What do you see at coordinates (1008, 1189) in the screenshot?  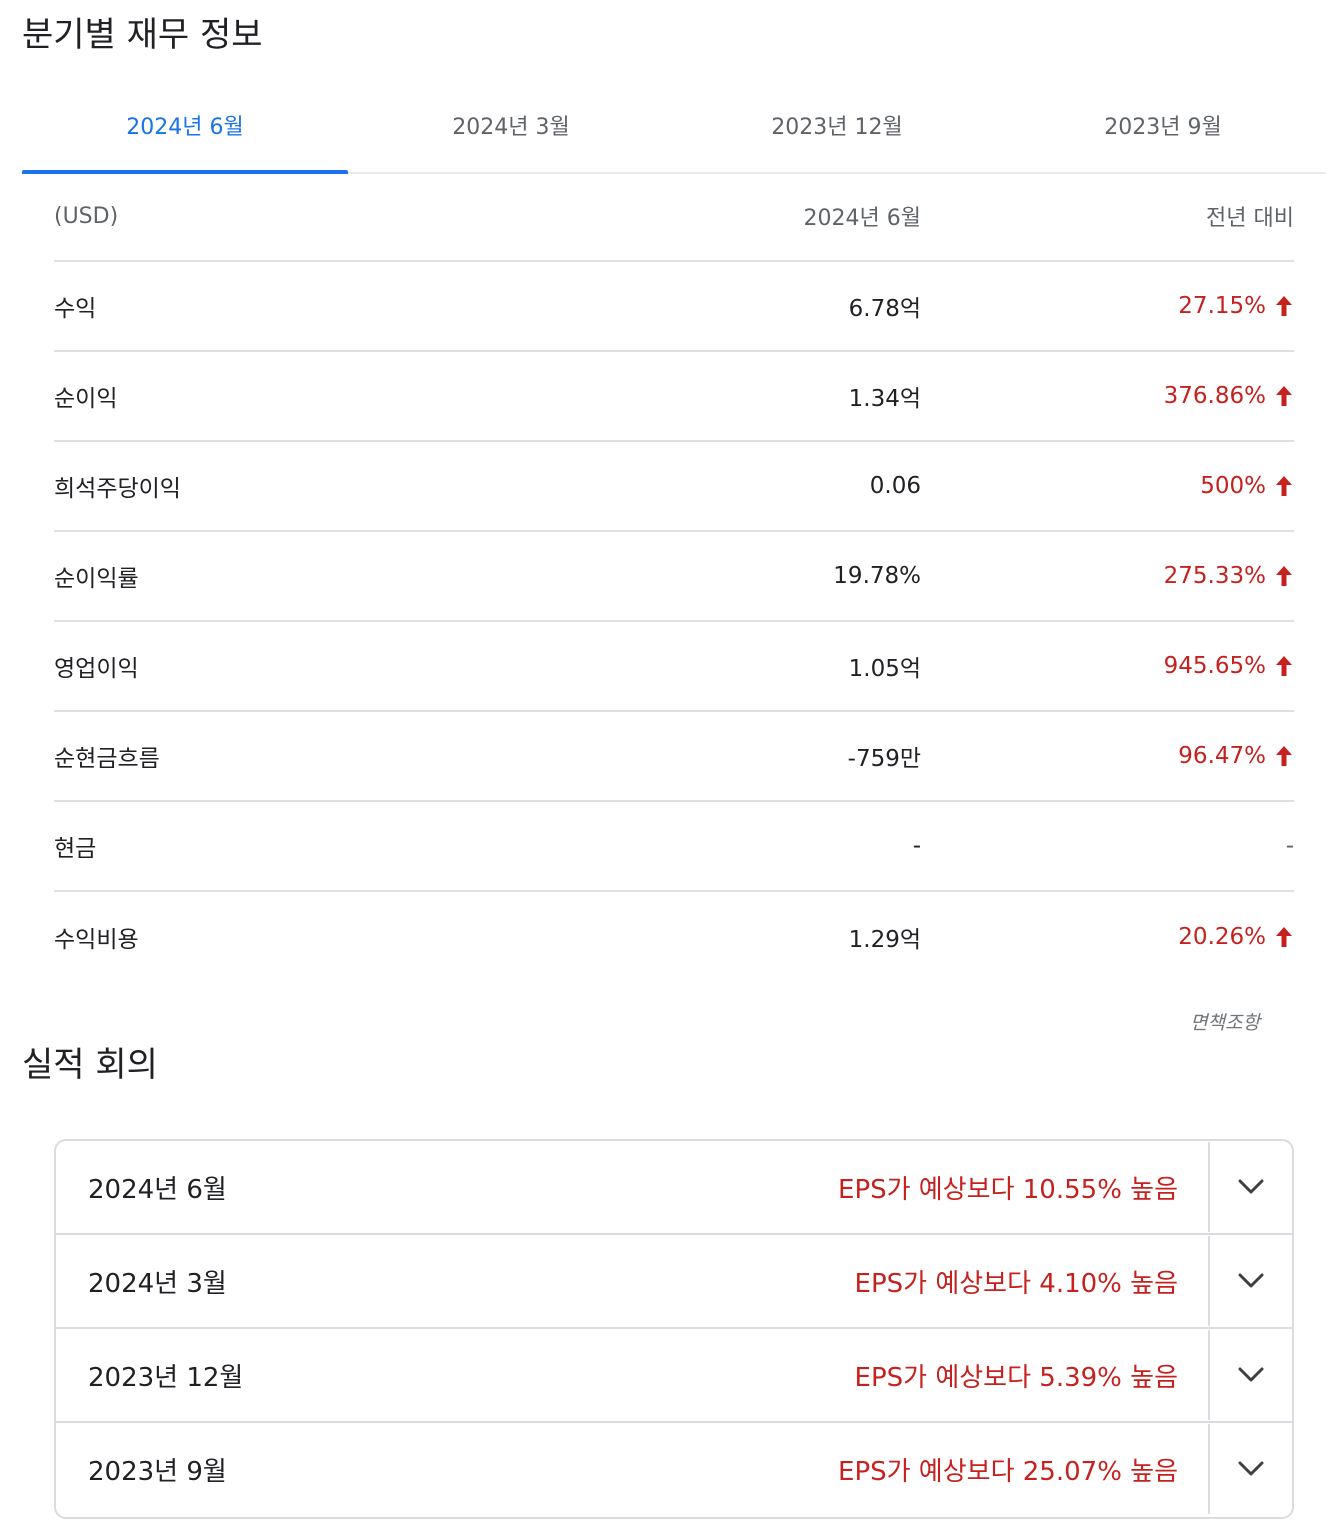 I see `eps-surprise: EPS가 예상보다 10.55% 높음` at bounding box center [1008, 1189].